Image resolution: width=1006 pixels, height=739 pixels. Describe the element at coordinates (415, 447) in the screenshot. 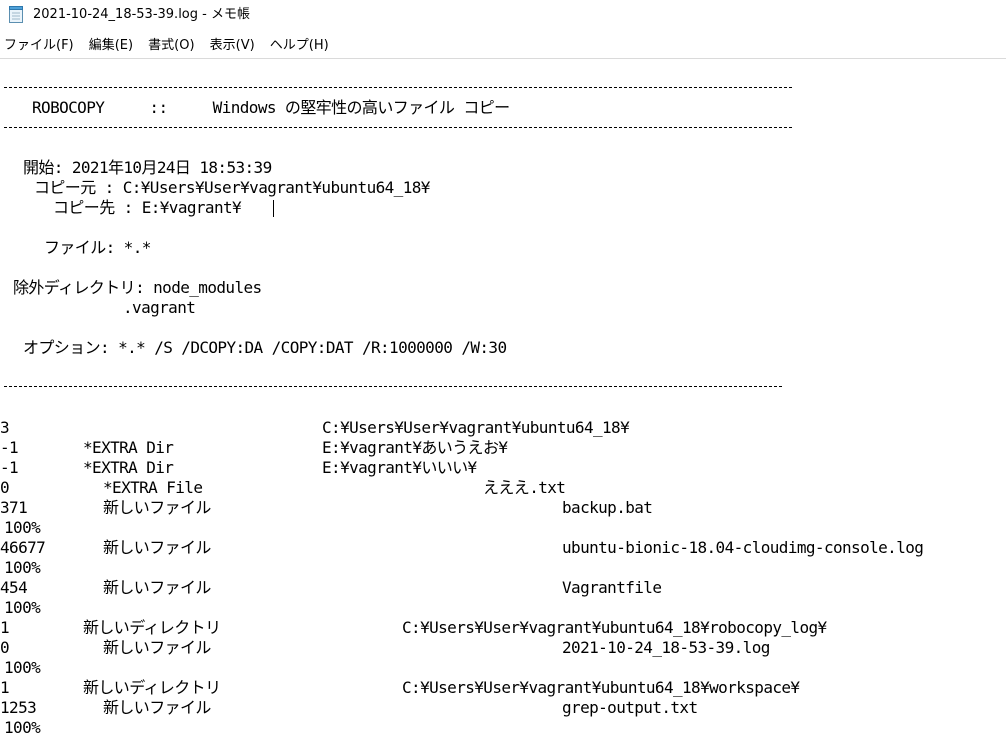

I see `entry-path: E:¥vagrant¥あいうえお¥` at that location.